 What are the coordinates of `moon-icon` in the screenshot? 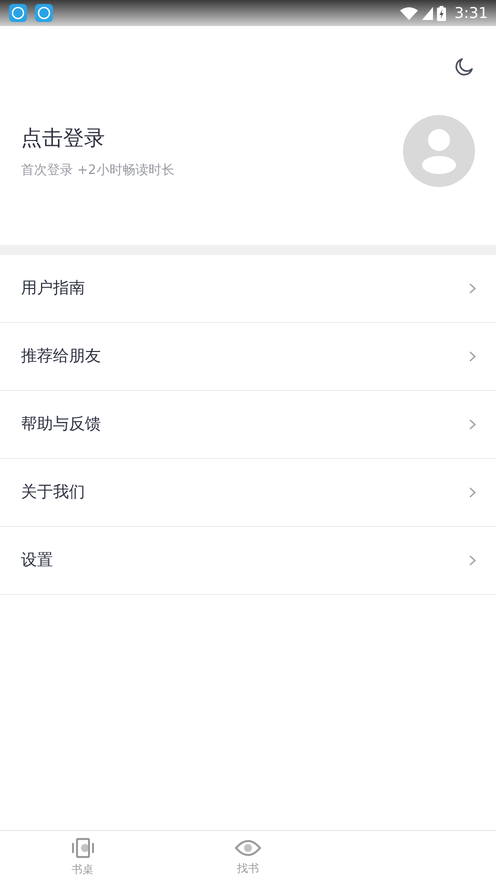 It's located at (464, 67).